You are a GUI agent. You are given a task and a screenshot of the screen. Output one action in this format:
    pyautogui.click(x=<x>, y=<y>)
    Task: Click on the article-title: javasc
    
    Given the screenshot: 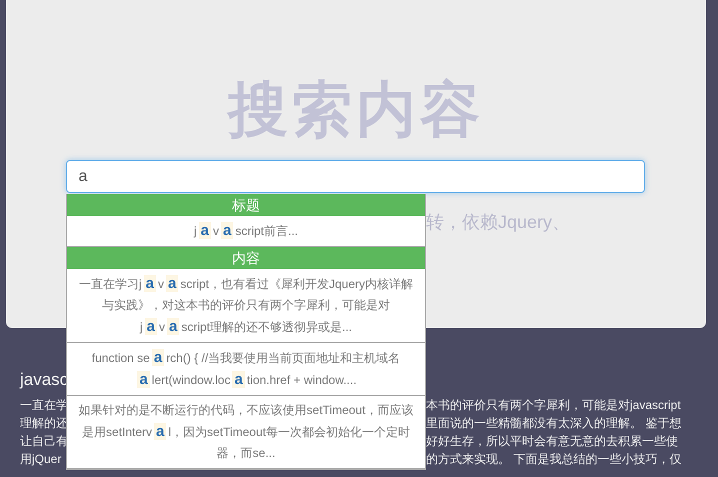 What is the action you would take?
    pyautogui.click(x=42, y=380)
    